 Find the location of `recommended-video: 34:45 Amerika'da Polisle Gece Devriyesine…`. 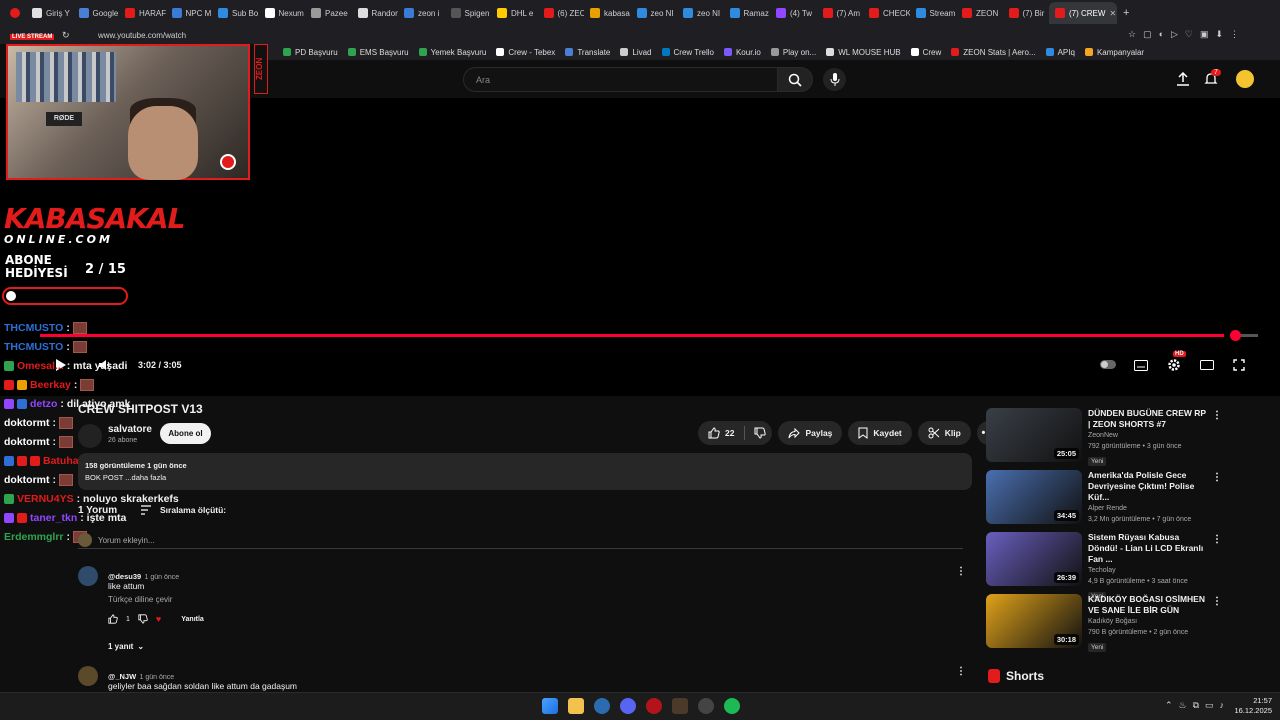

recommended-video: 34:45 Amerika'da Polisle Gece Devriyesine… is located at coordinates (1116, 498).